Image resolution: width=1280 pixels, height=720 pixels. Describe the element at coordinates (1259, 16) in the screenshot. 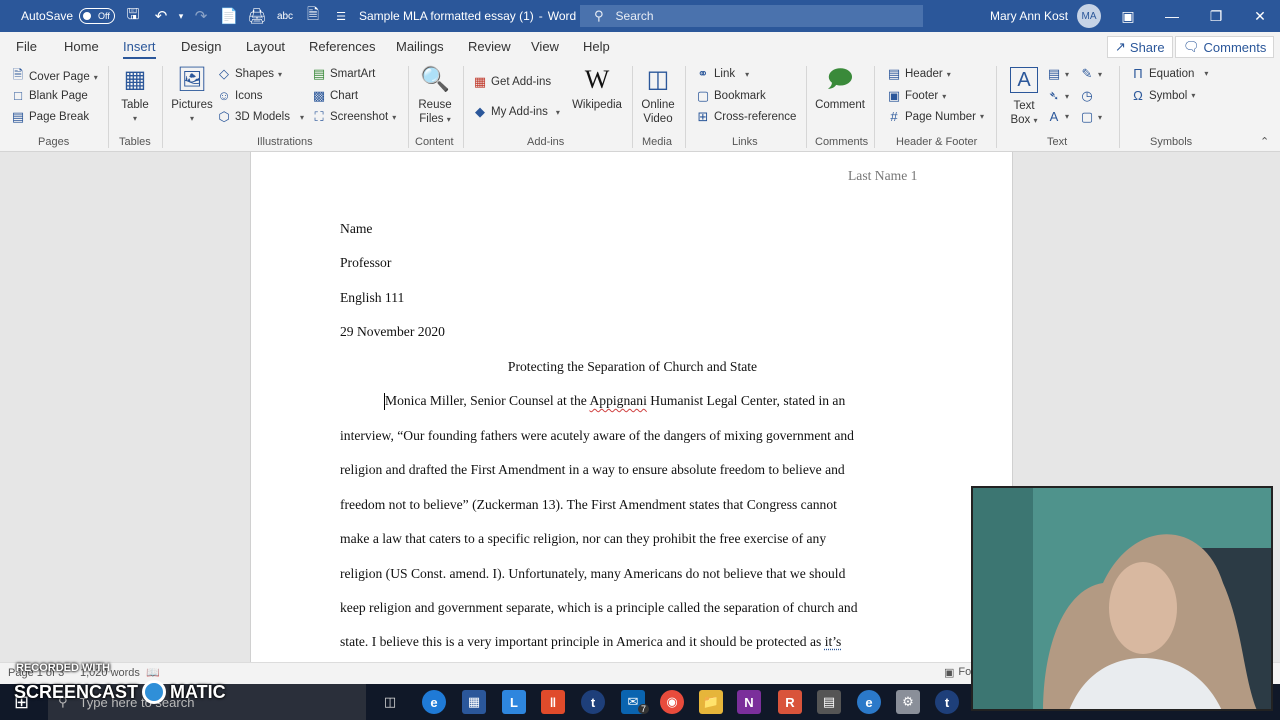

I see `close-icon: ✕` at that location.